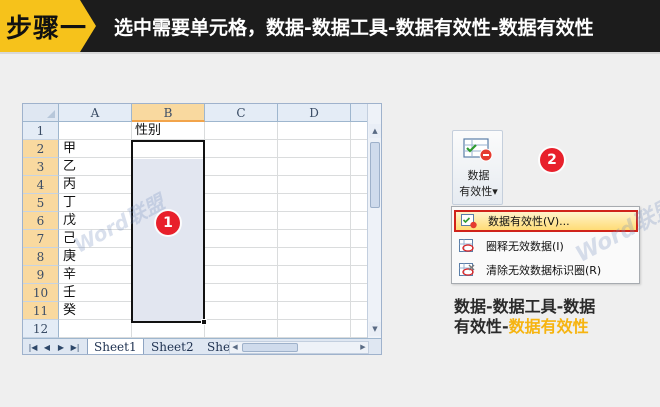 The image size is (660, 407). What do you see at coordinates (241, 113) in the screenshot?
I see `column-header-c: C` at bounding box center [241, 113].